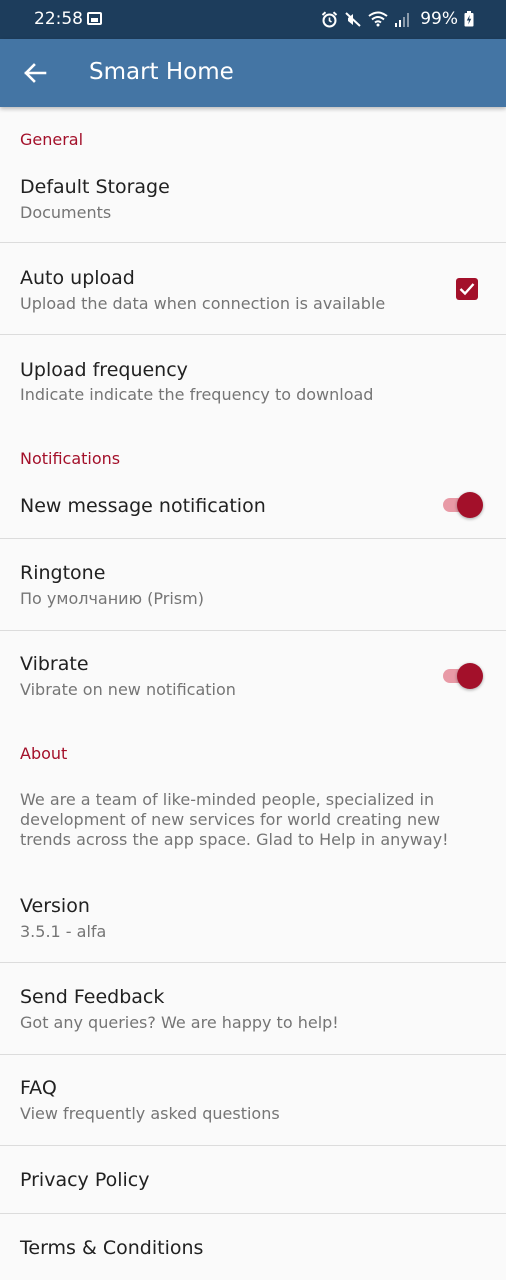 This screenshot has width=506, height=1280. I want to click on pref-terms-conditions: Terms & Conditions, so click(253, 1247).